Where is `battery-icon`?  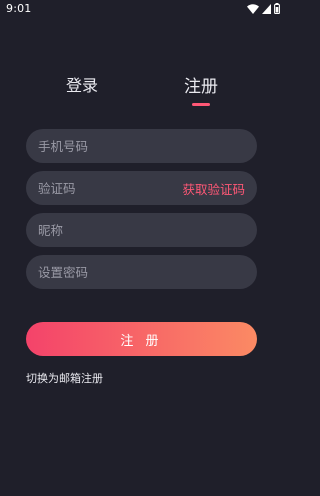 battery-icon is located at coordinates (277, 9).